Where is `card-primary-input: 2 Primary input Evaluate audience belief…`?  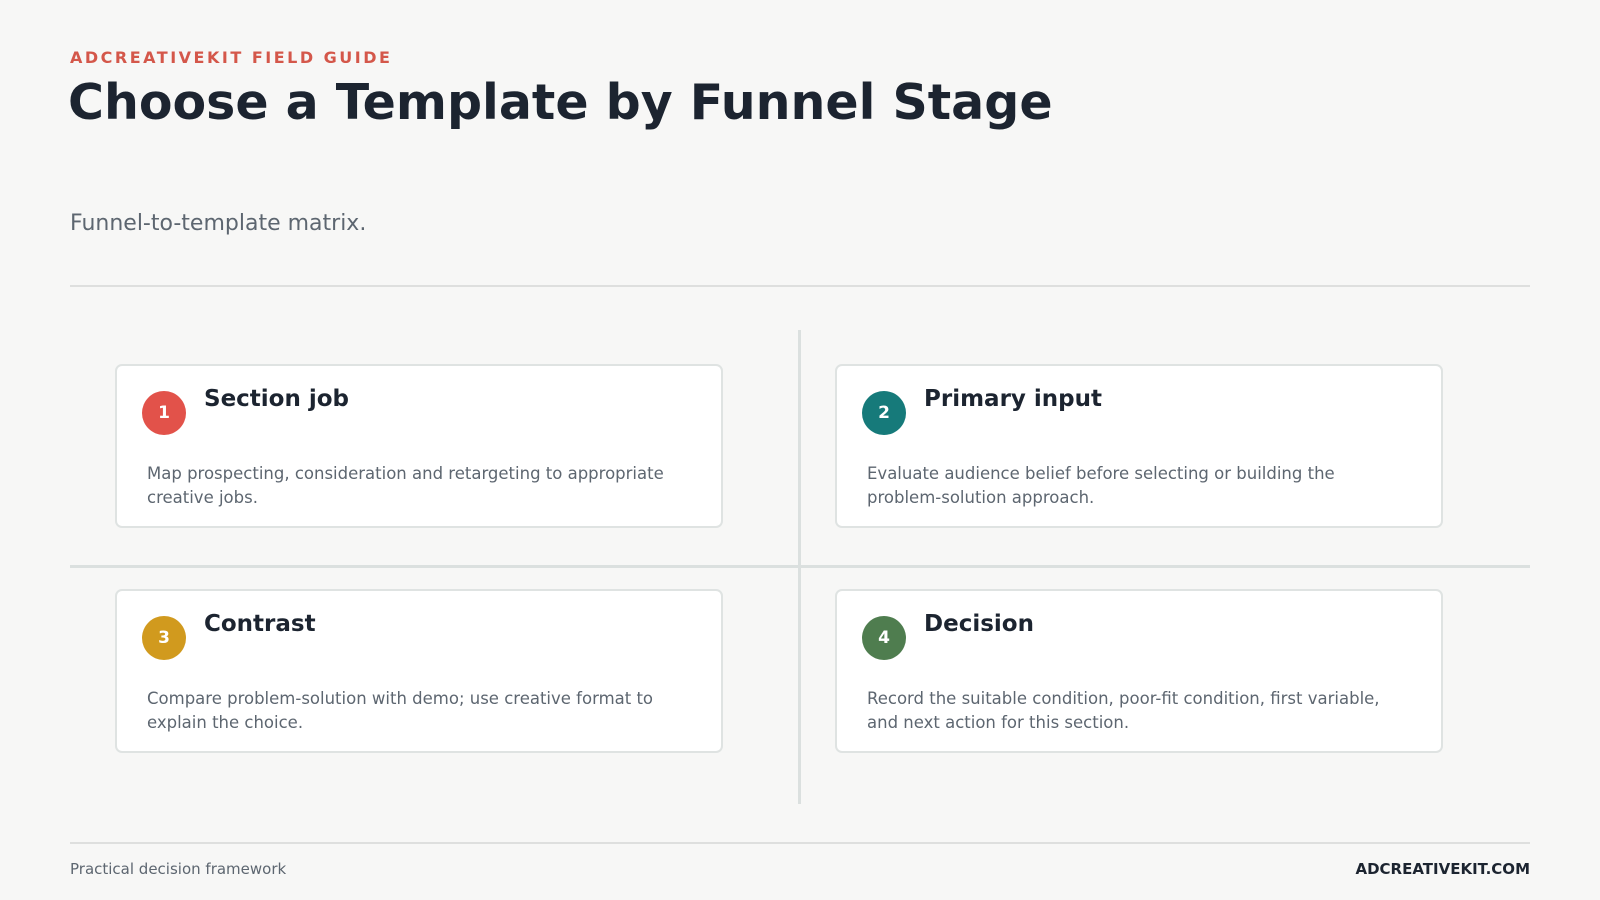
card-primary-input: 2 Primary input Evaluate audience belief… is located at coordinates (1139, 446).